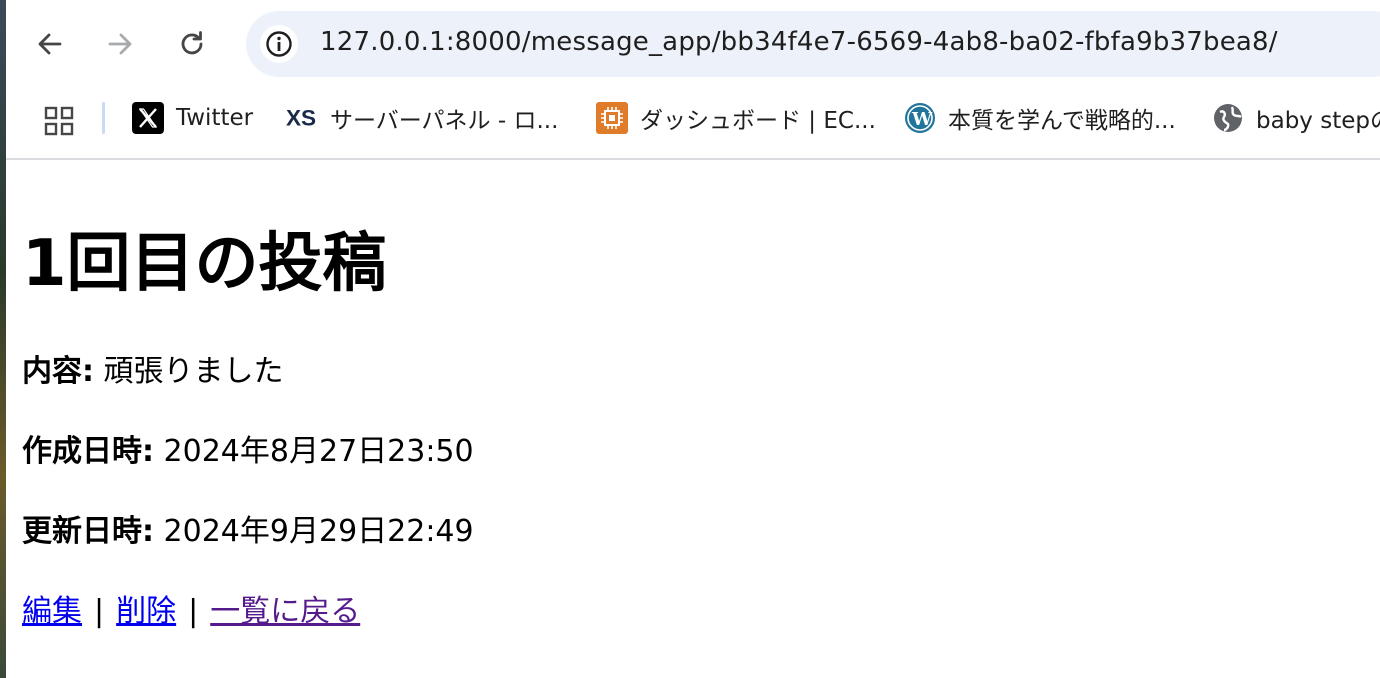 The height and width of the screenshot is (678, 1380). I want to click on arrow-right-icon, so click(120, 44).